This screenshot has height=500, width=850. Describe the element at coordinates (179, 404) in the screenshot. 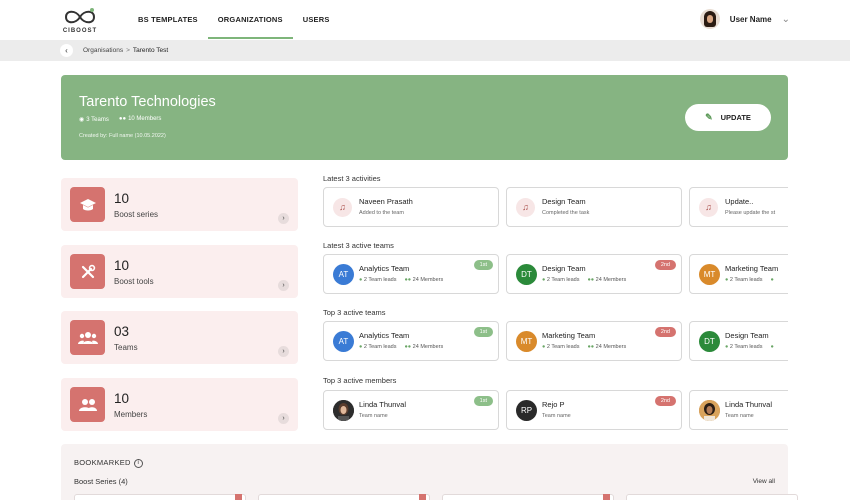

I see `stat-members: 10 Members ›` at that location.